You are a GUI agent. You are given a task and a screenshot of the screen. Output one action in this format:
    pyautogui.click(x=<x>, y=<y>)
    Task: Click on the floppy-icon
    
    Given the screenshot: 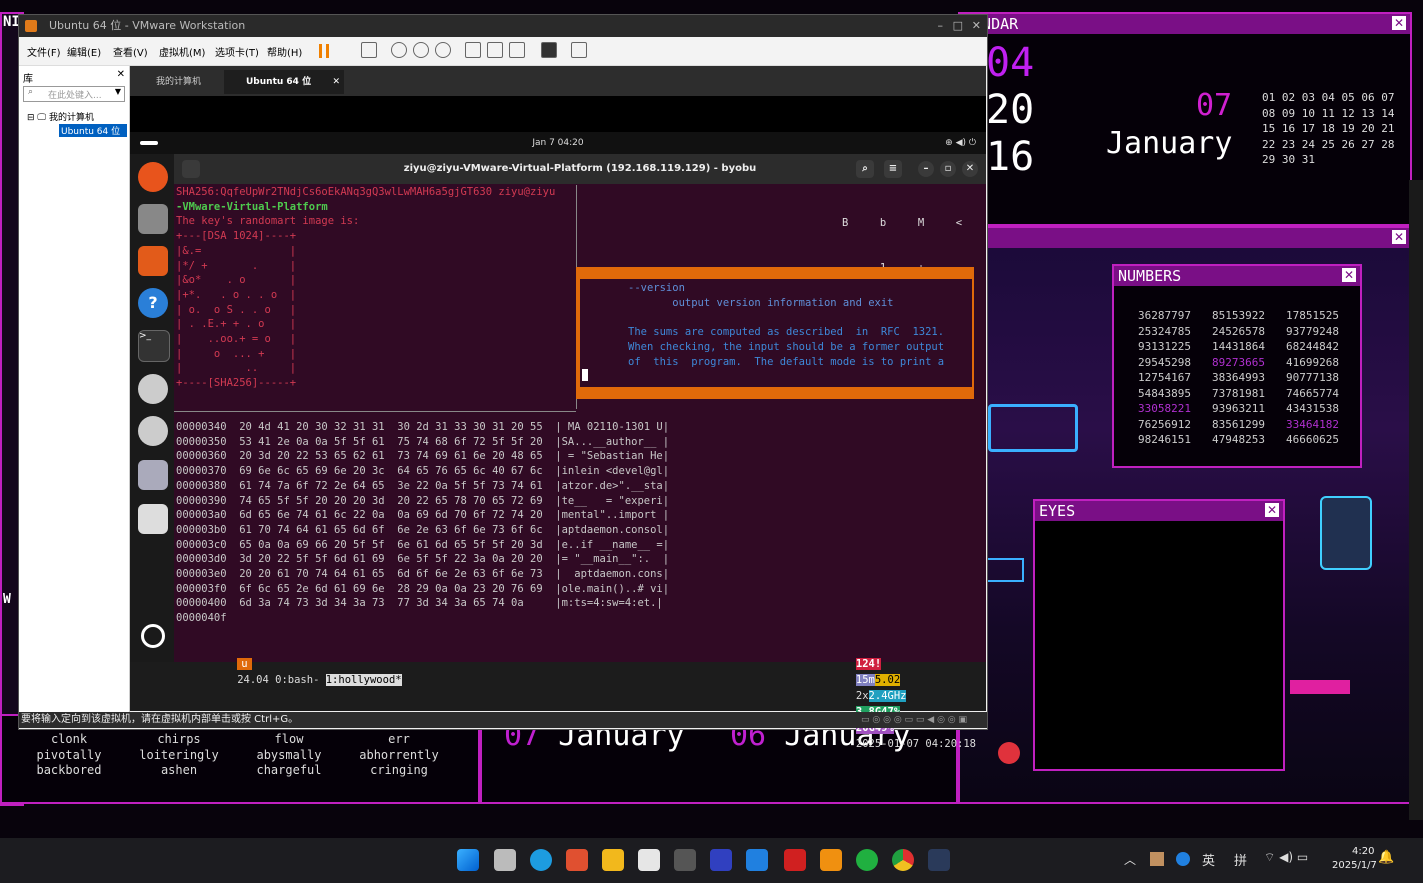 What is the action you would take?
    pyautogui.click(x=153, y=475)
    